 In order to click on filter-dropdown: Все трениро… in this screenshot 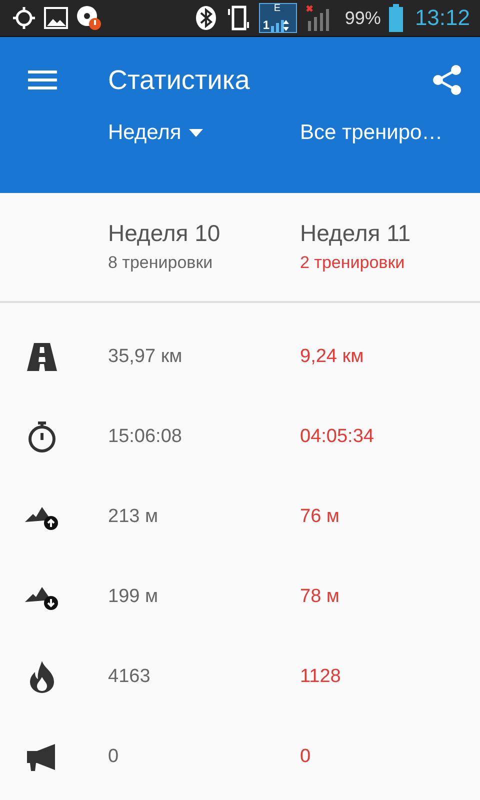, I will do `click(390, 133)`.